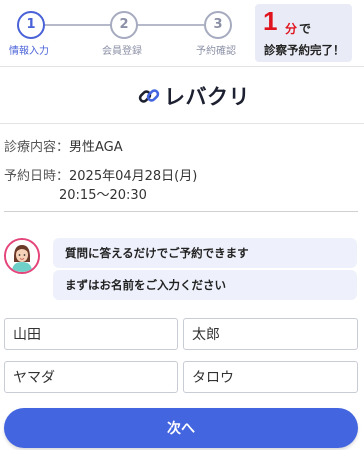  I want to click on last-name-input, so click(91, 334).